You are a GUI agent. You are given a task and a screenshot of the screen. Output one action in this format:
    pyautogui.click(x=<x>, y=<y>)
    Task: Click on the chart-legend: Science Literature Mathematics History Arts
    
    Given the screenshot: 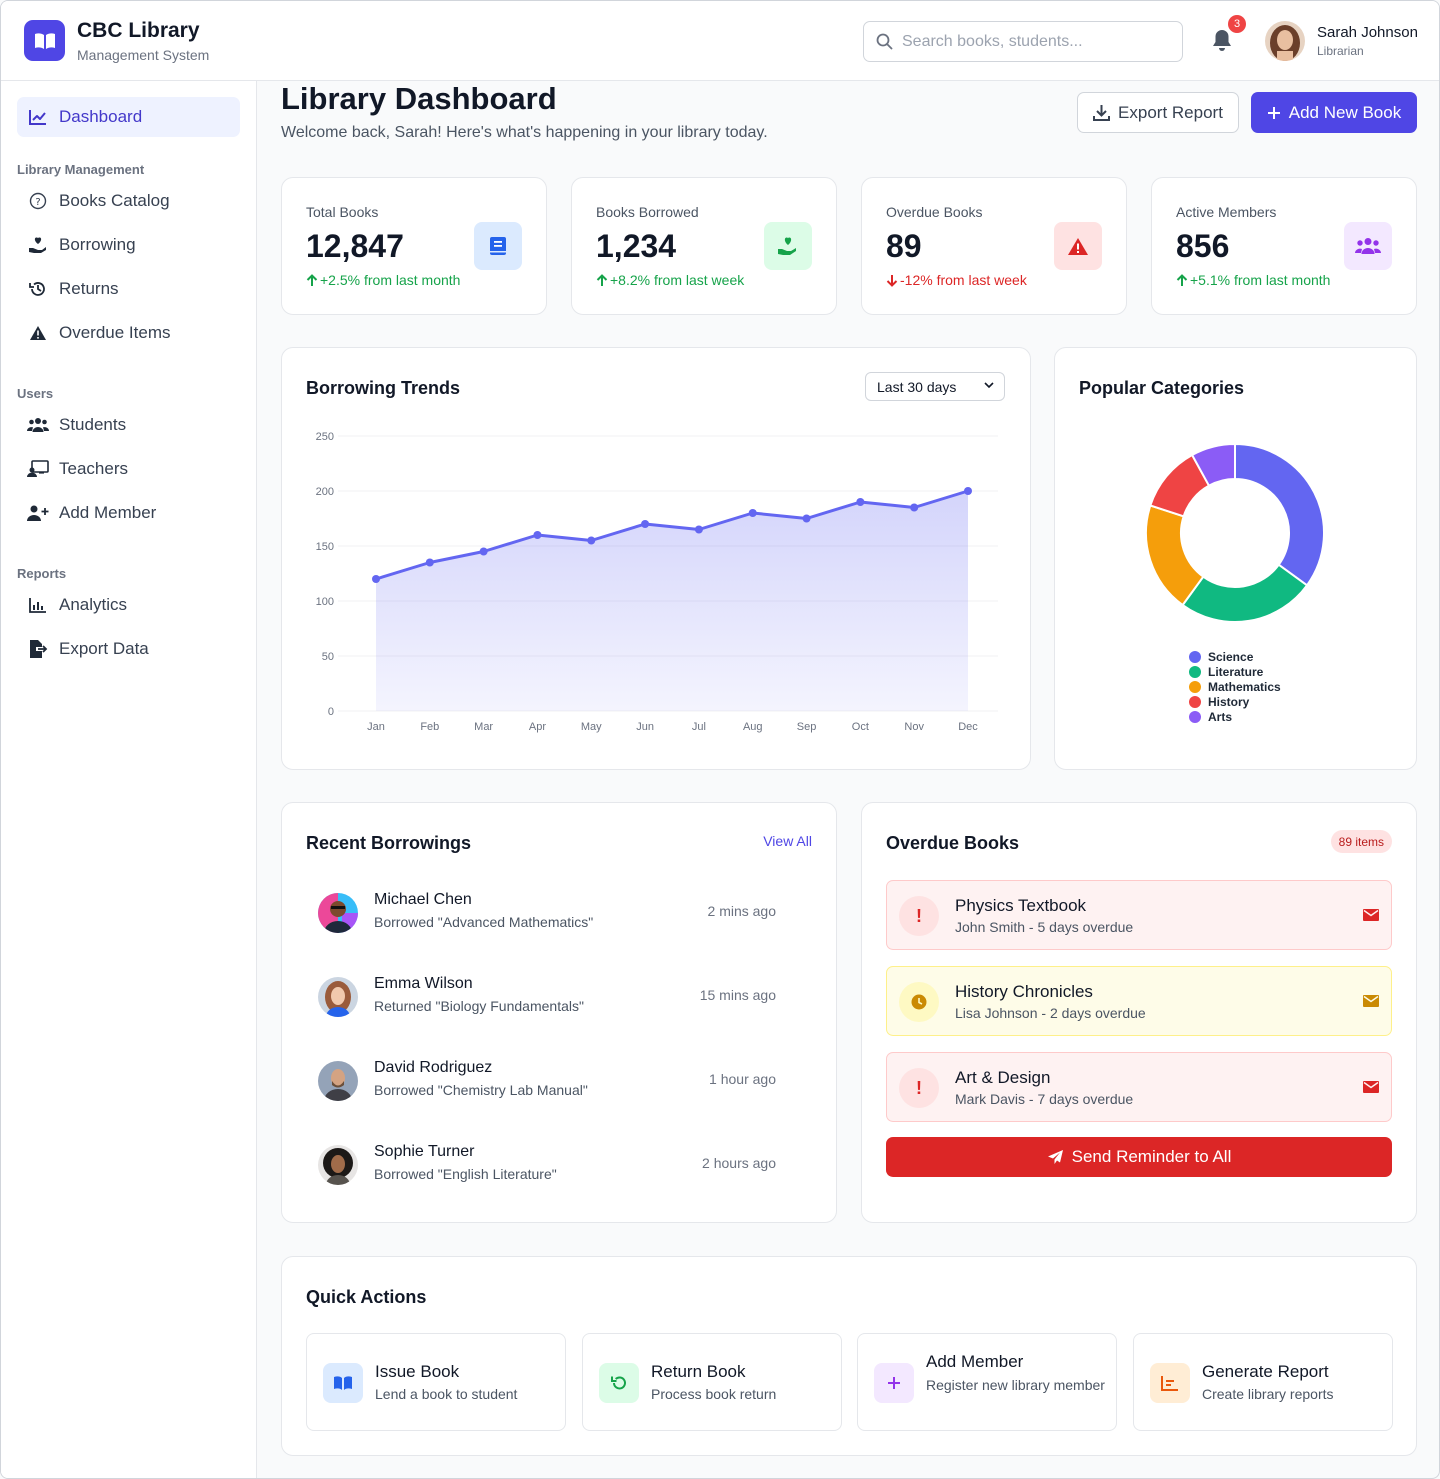 What is the action you would take?
    pyautogui.click(x=1235, y=686)
    